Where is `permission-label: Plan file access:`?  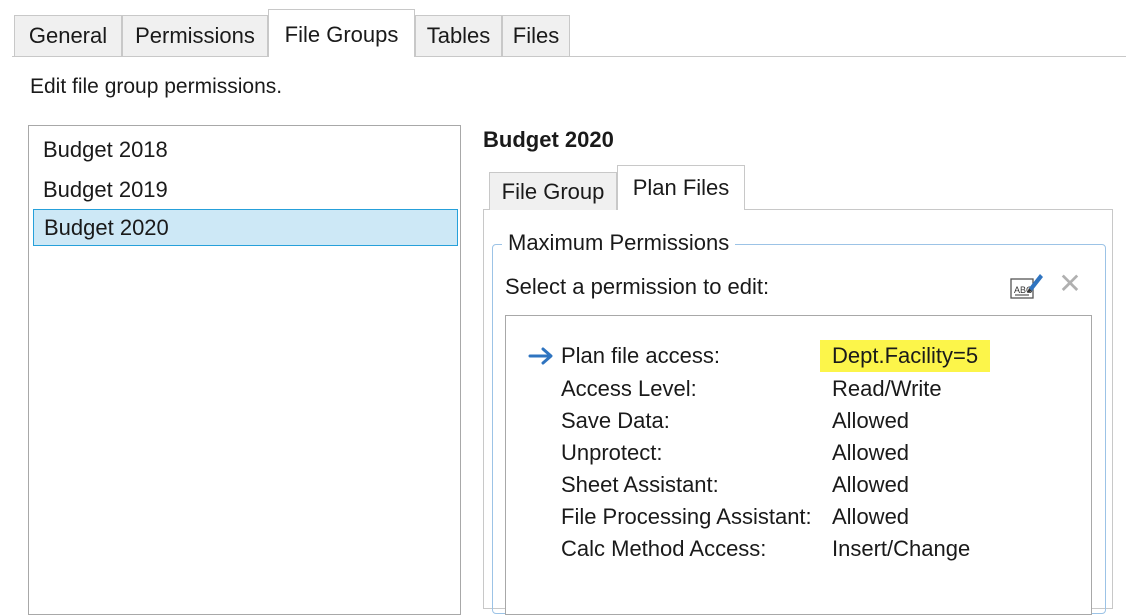
permission-label: Plan file access: is located at coordinates (640, 355).